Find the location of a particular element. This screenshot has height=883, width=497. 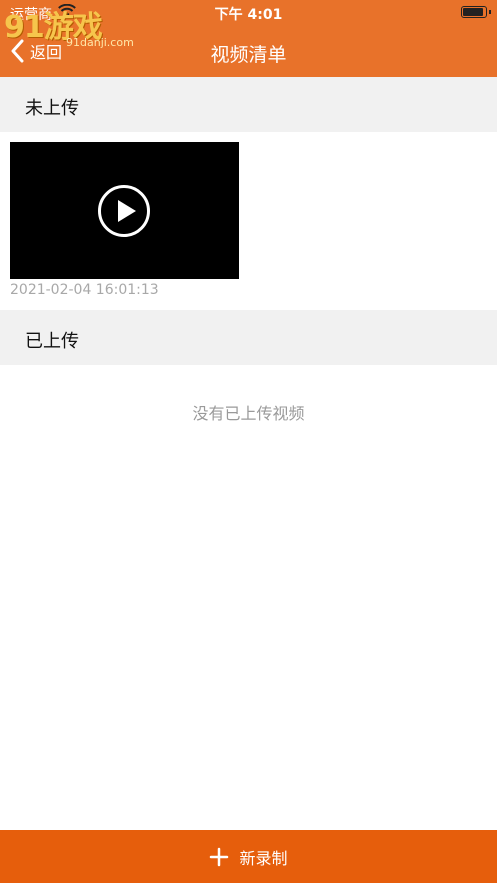

page-title: 视频清单 is located at coordinates (248, 55).